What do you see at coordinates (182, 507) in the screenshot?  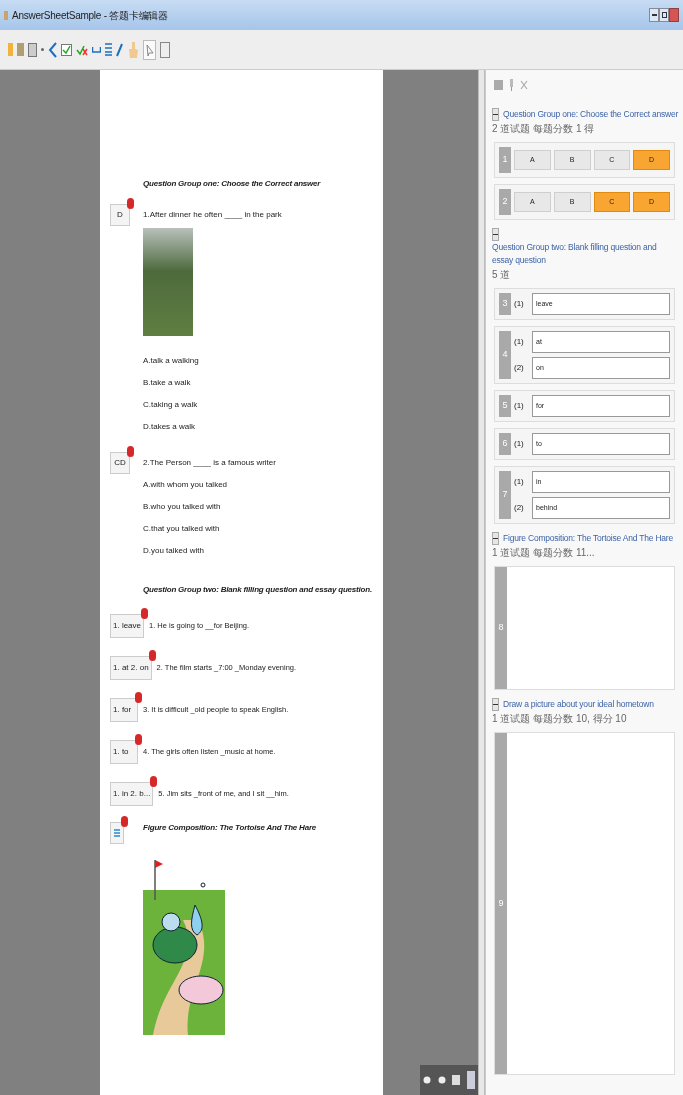 I see `option-text: B.who you talked with` at bounding box center [182, 507].